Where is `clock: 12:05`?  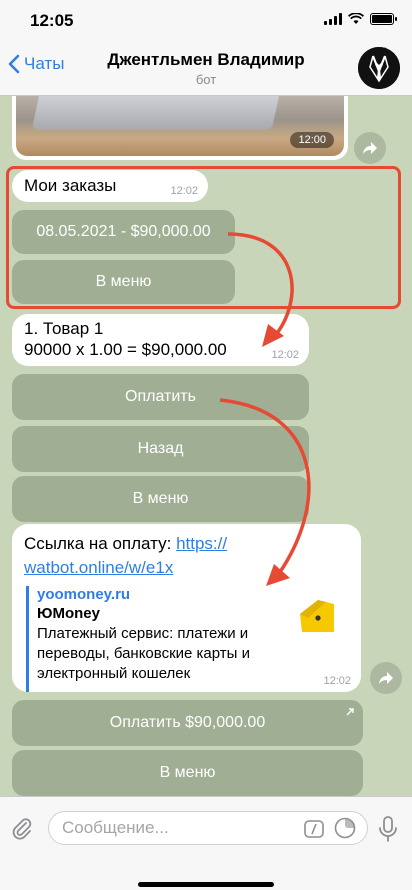 clock: 12:05 is located at coordinates (52, 20).